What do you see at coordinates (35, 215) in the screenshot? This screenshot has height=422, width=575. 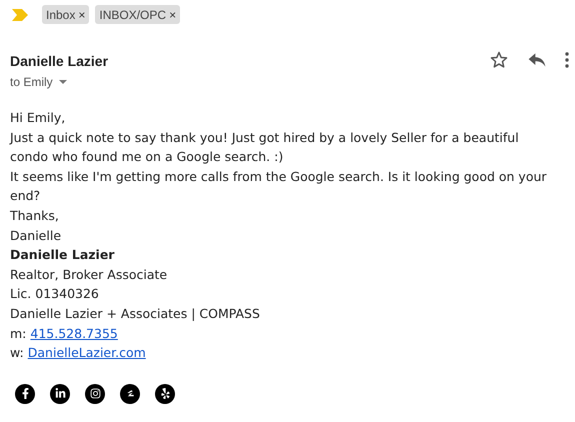 I see `message-text: Thanks,` at bounding box center [35, 215].